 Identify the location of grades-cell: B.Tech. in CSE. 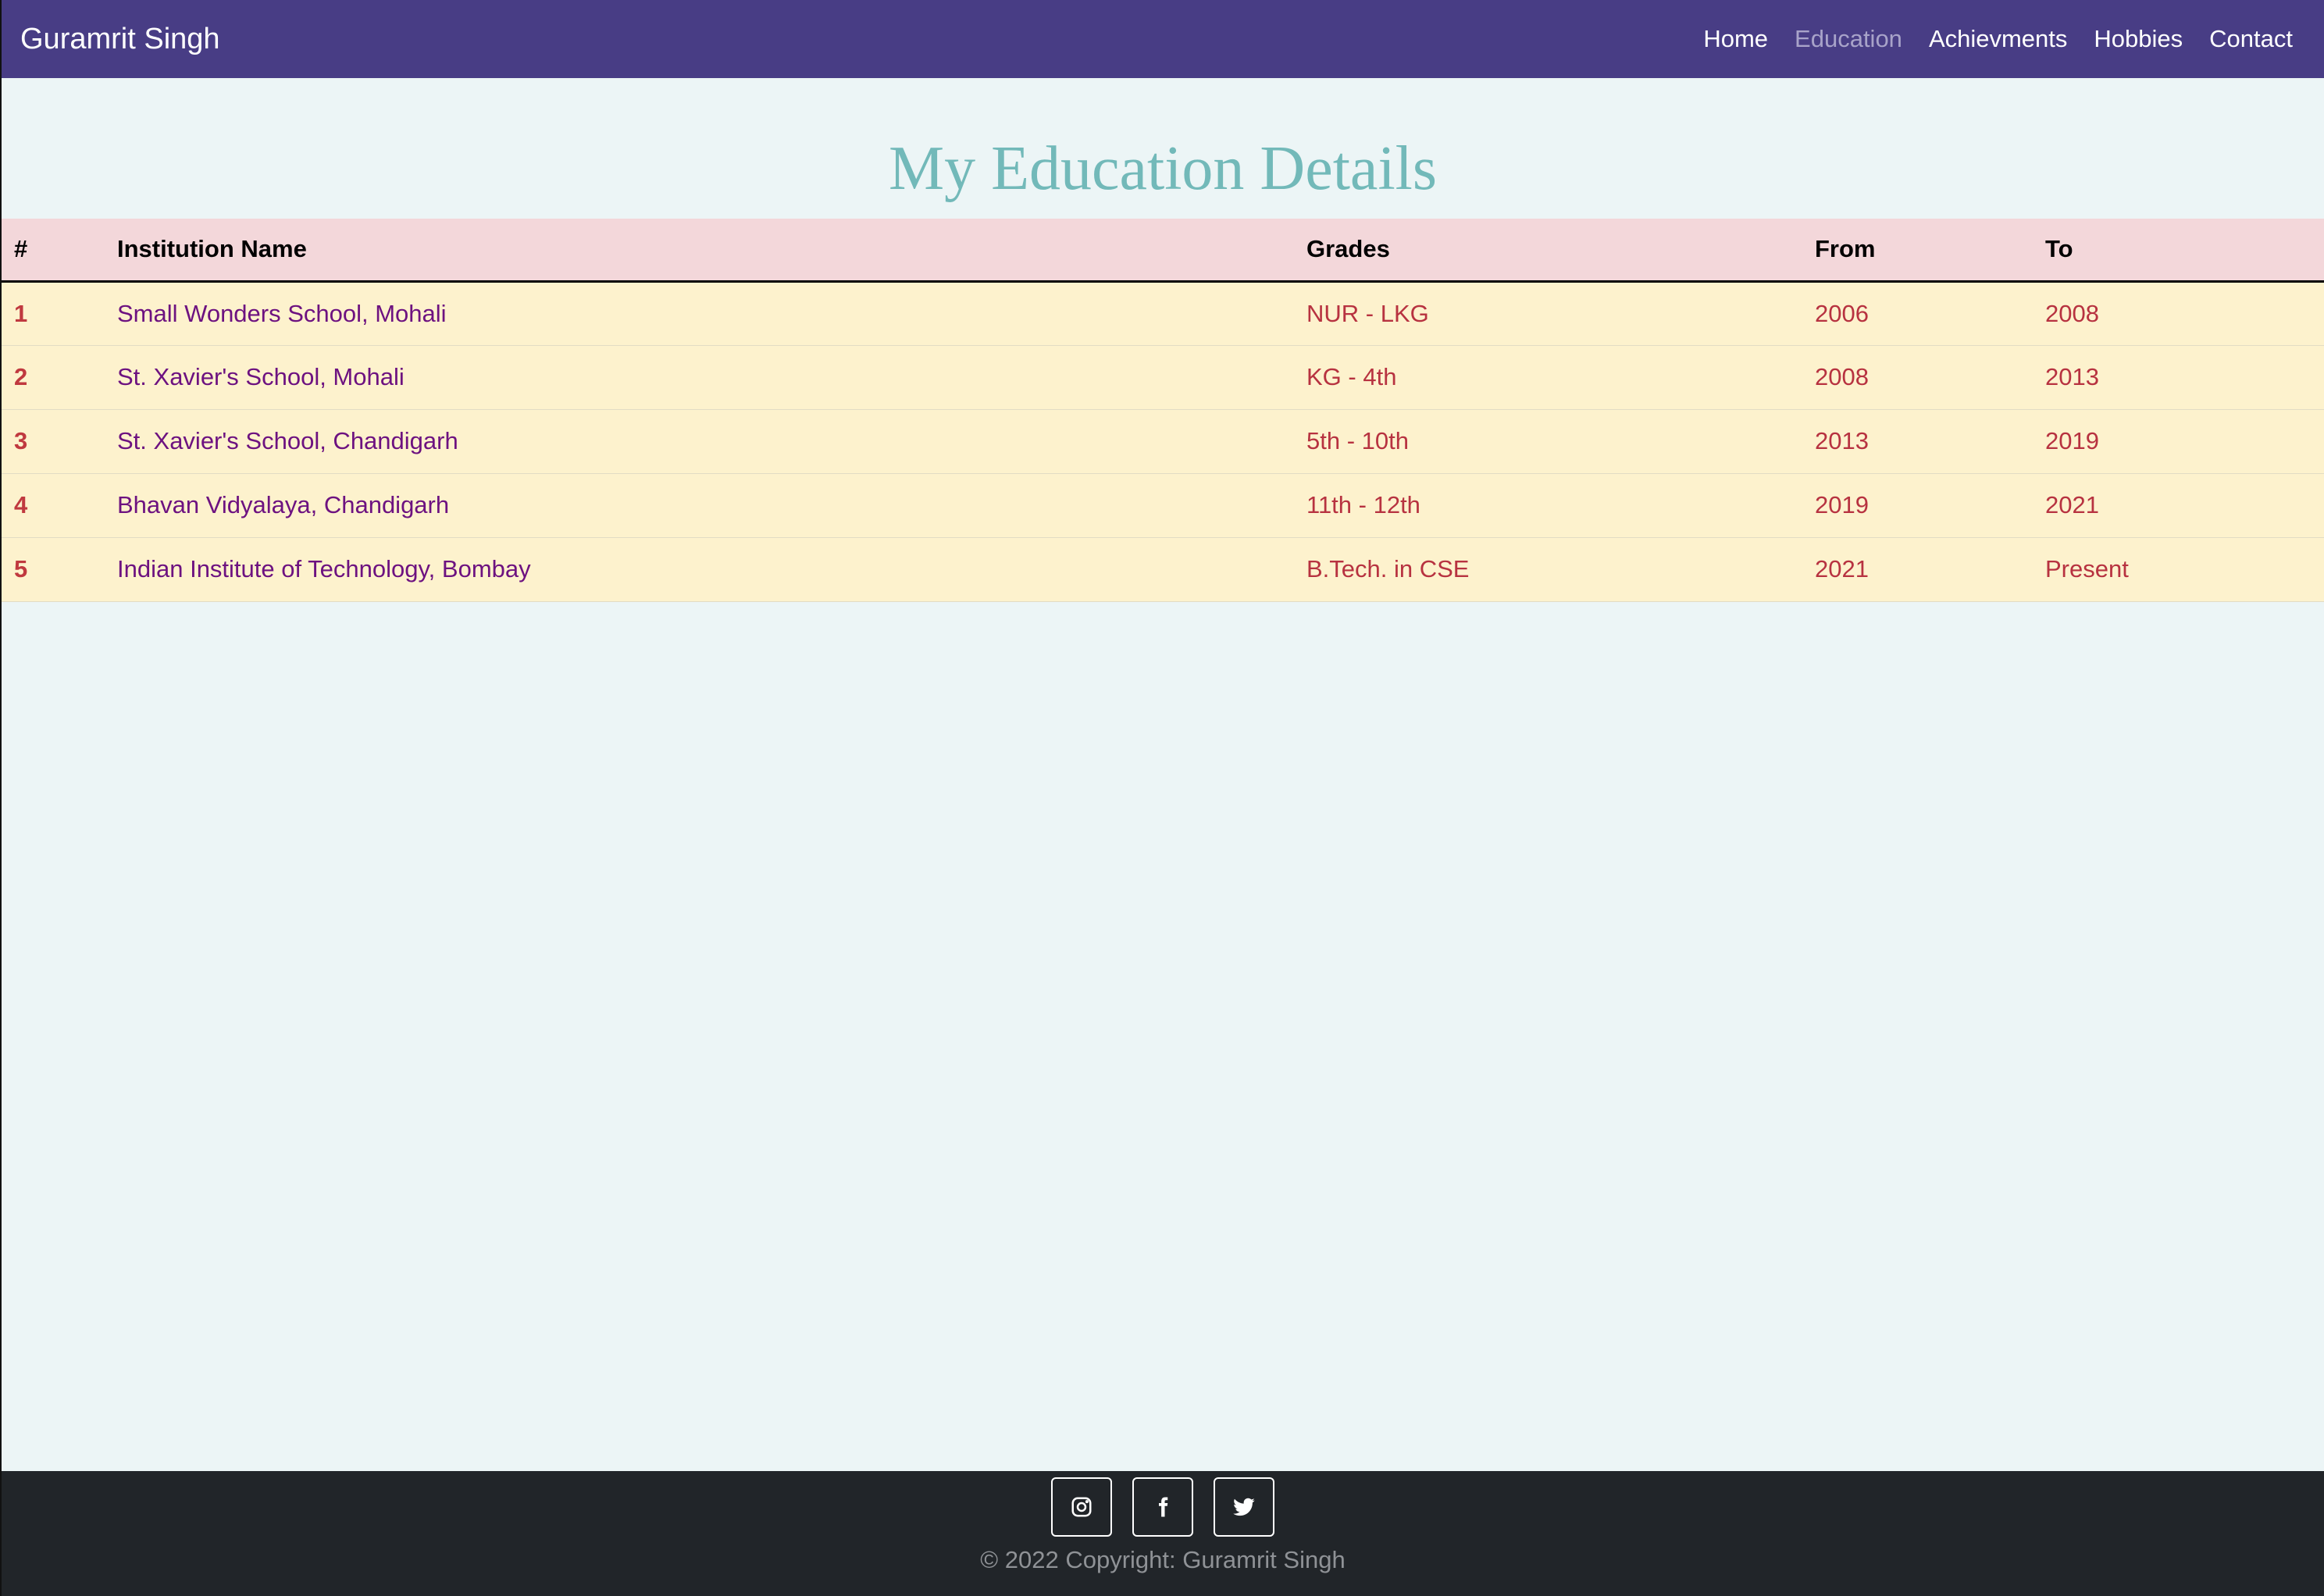
(1548, 569).